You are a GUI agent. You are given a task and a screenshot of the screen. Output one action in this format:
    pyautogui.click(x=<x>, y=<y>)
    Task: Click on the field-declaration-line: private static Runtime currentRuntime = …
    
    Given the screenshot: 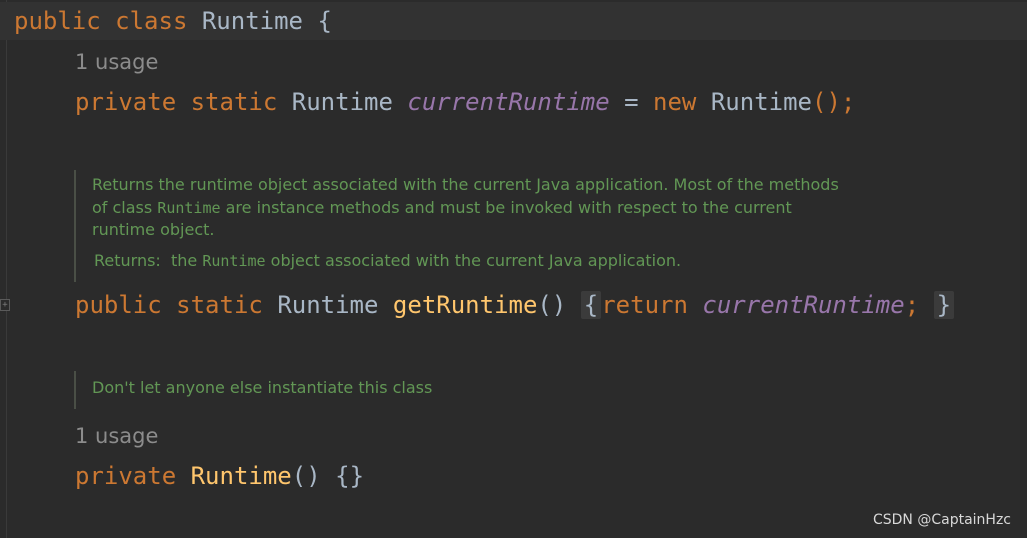 What is the action you would take?
    pyautogui.click(x=465, y=102)
    